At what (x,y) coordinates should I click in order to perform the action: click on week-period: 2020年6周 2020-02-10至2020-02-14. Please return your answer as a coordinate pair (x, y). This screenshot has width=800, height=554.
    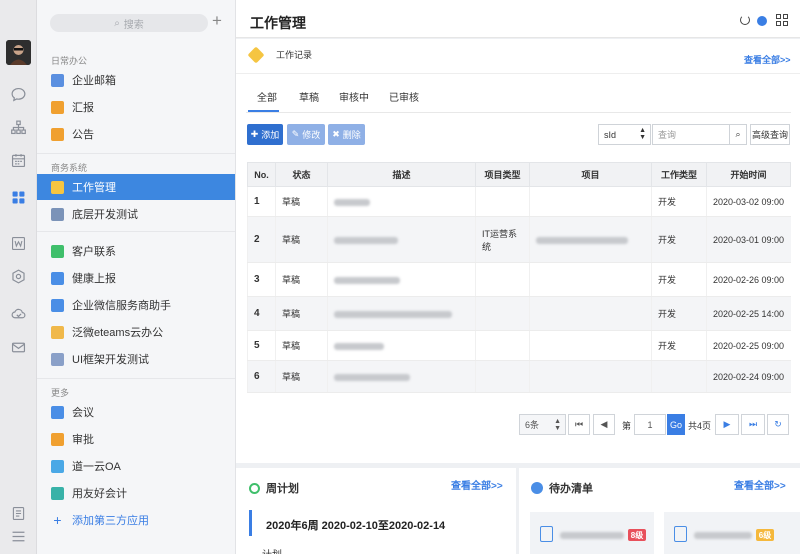
    Looking at the image, I should click on (356, 526).